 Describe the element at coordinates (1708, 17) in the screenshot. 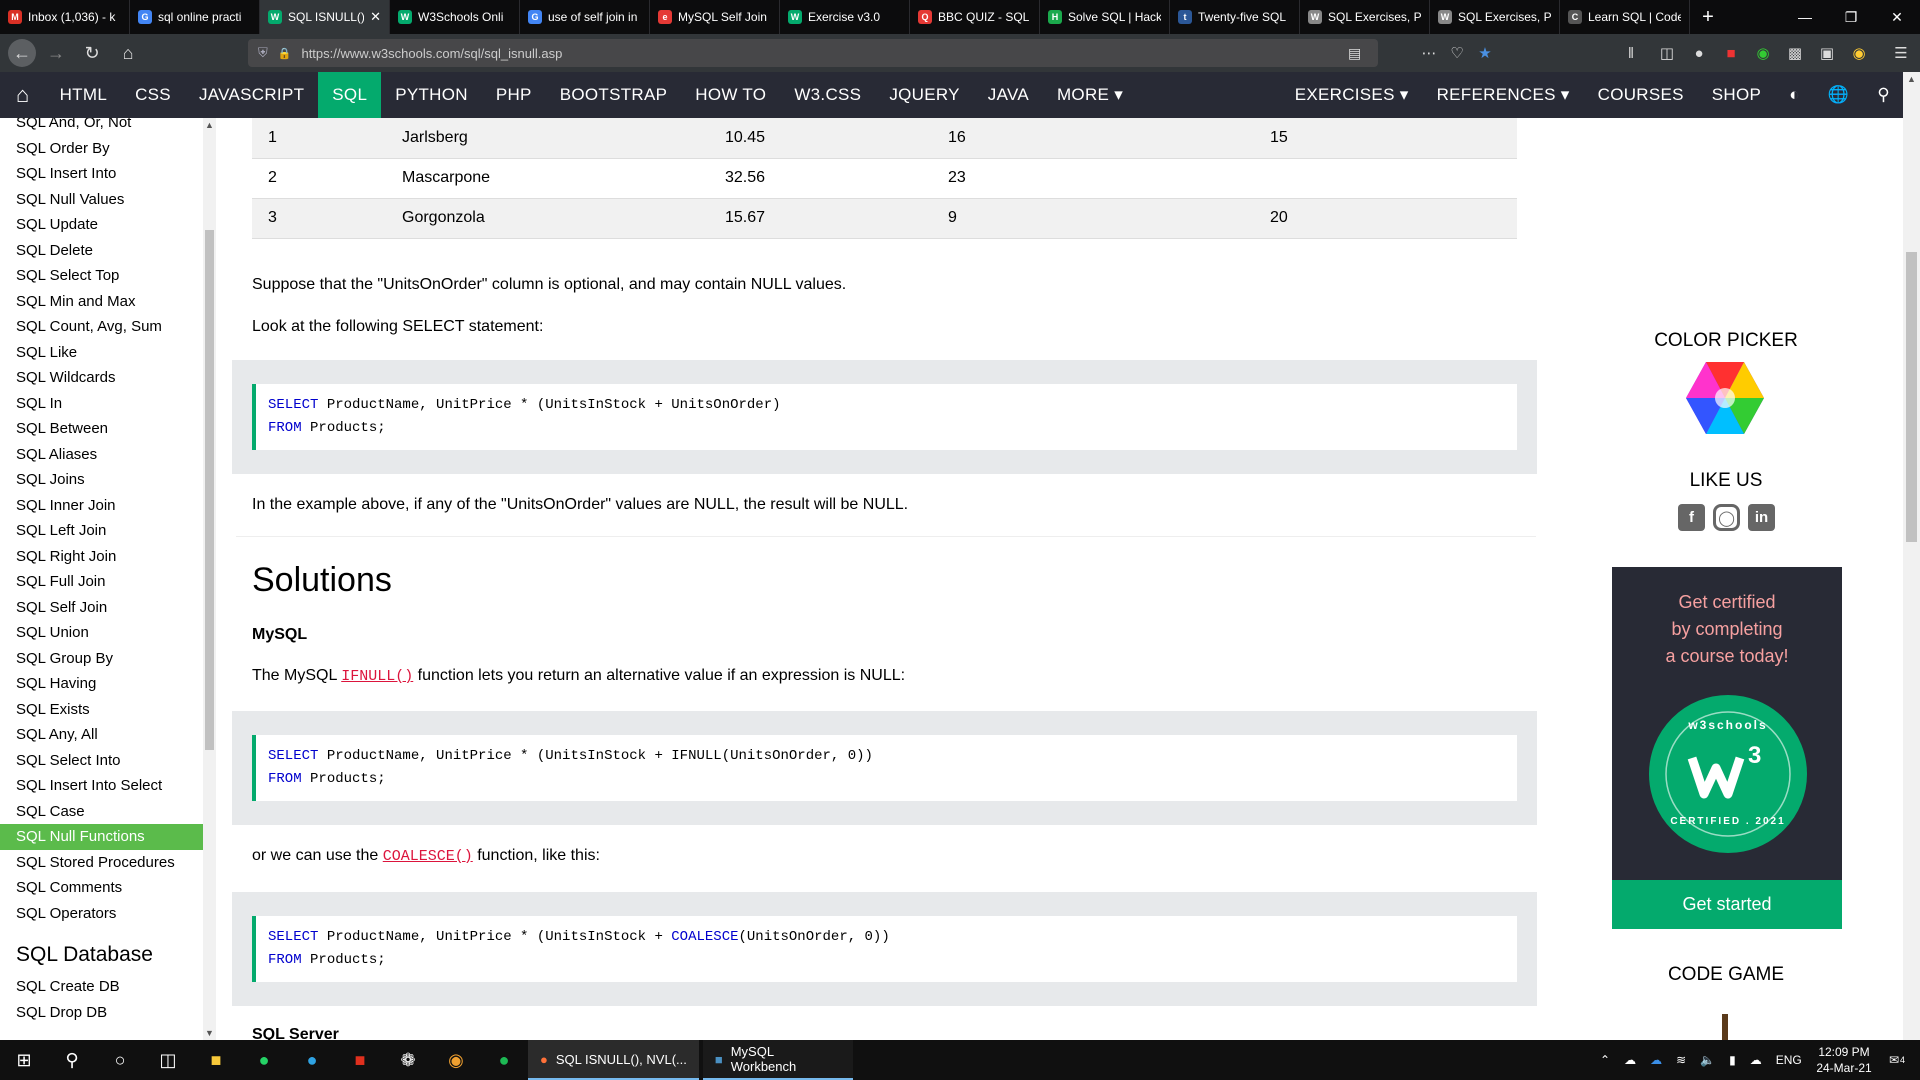

I see `new-tab-button: +` at that location.